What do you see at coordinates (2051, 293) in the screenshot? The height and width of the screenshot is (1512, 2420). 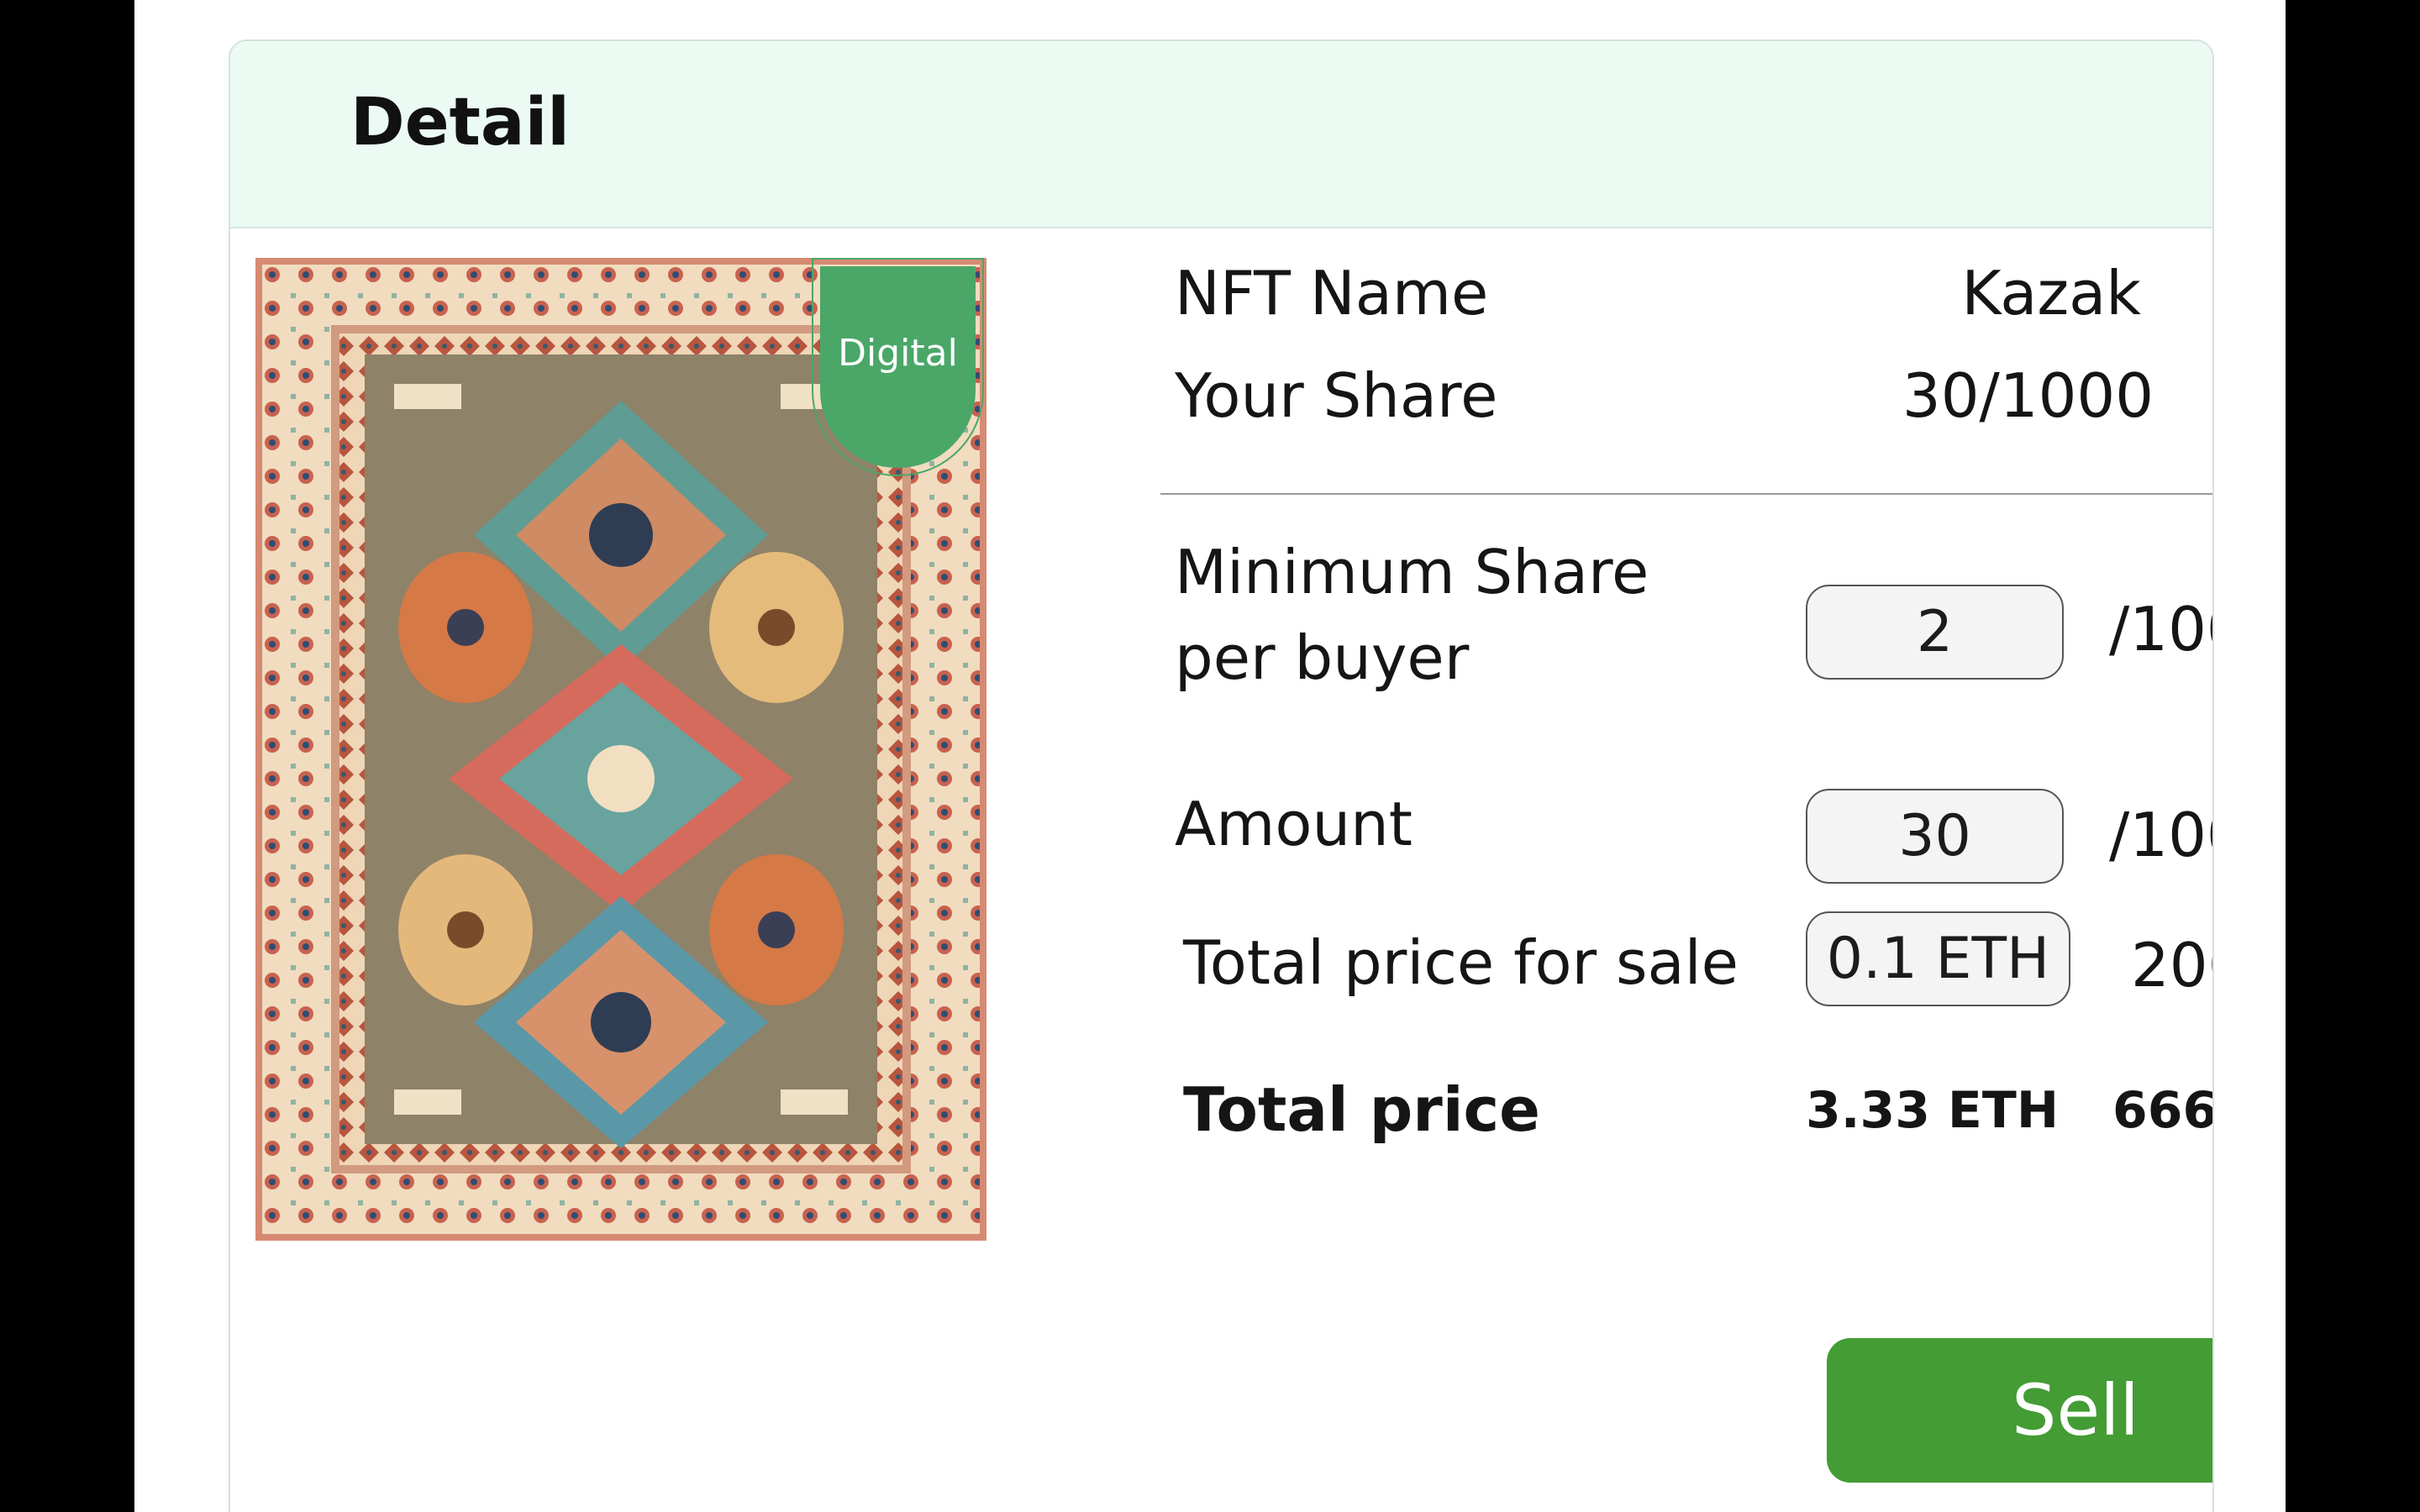 I see `nft-name-value: Kazak` at bounding box center [2051, 293].